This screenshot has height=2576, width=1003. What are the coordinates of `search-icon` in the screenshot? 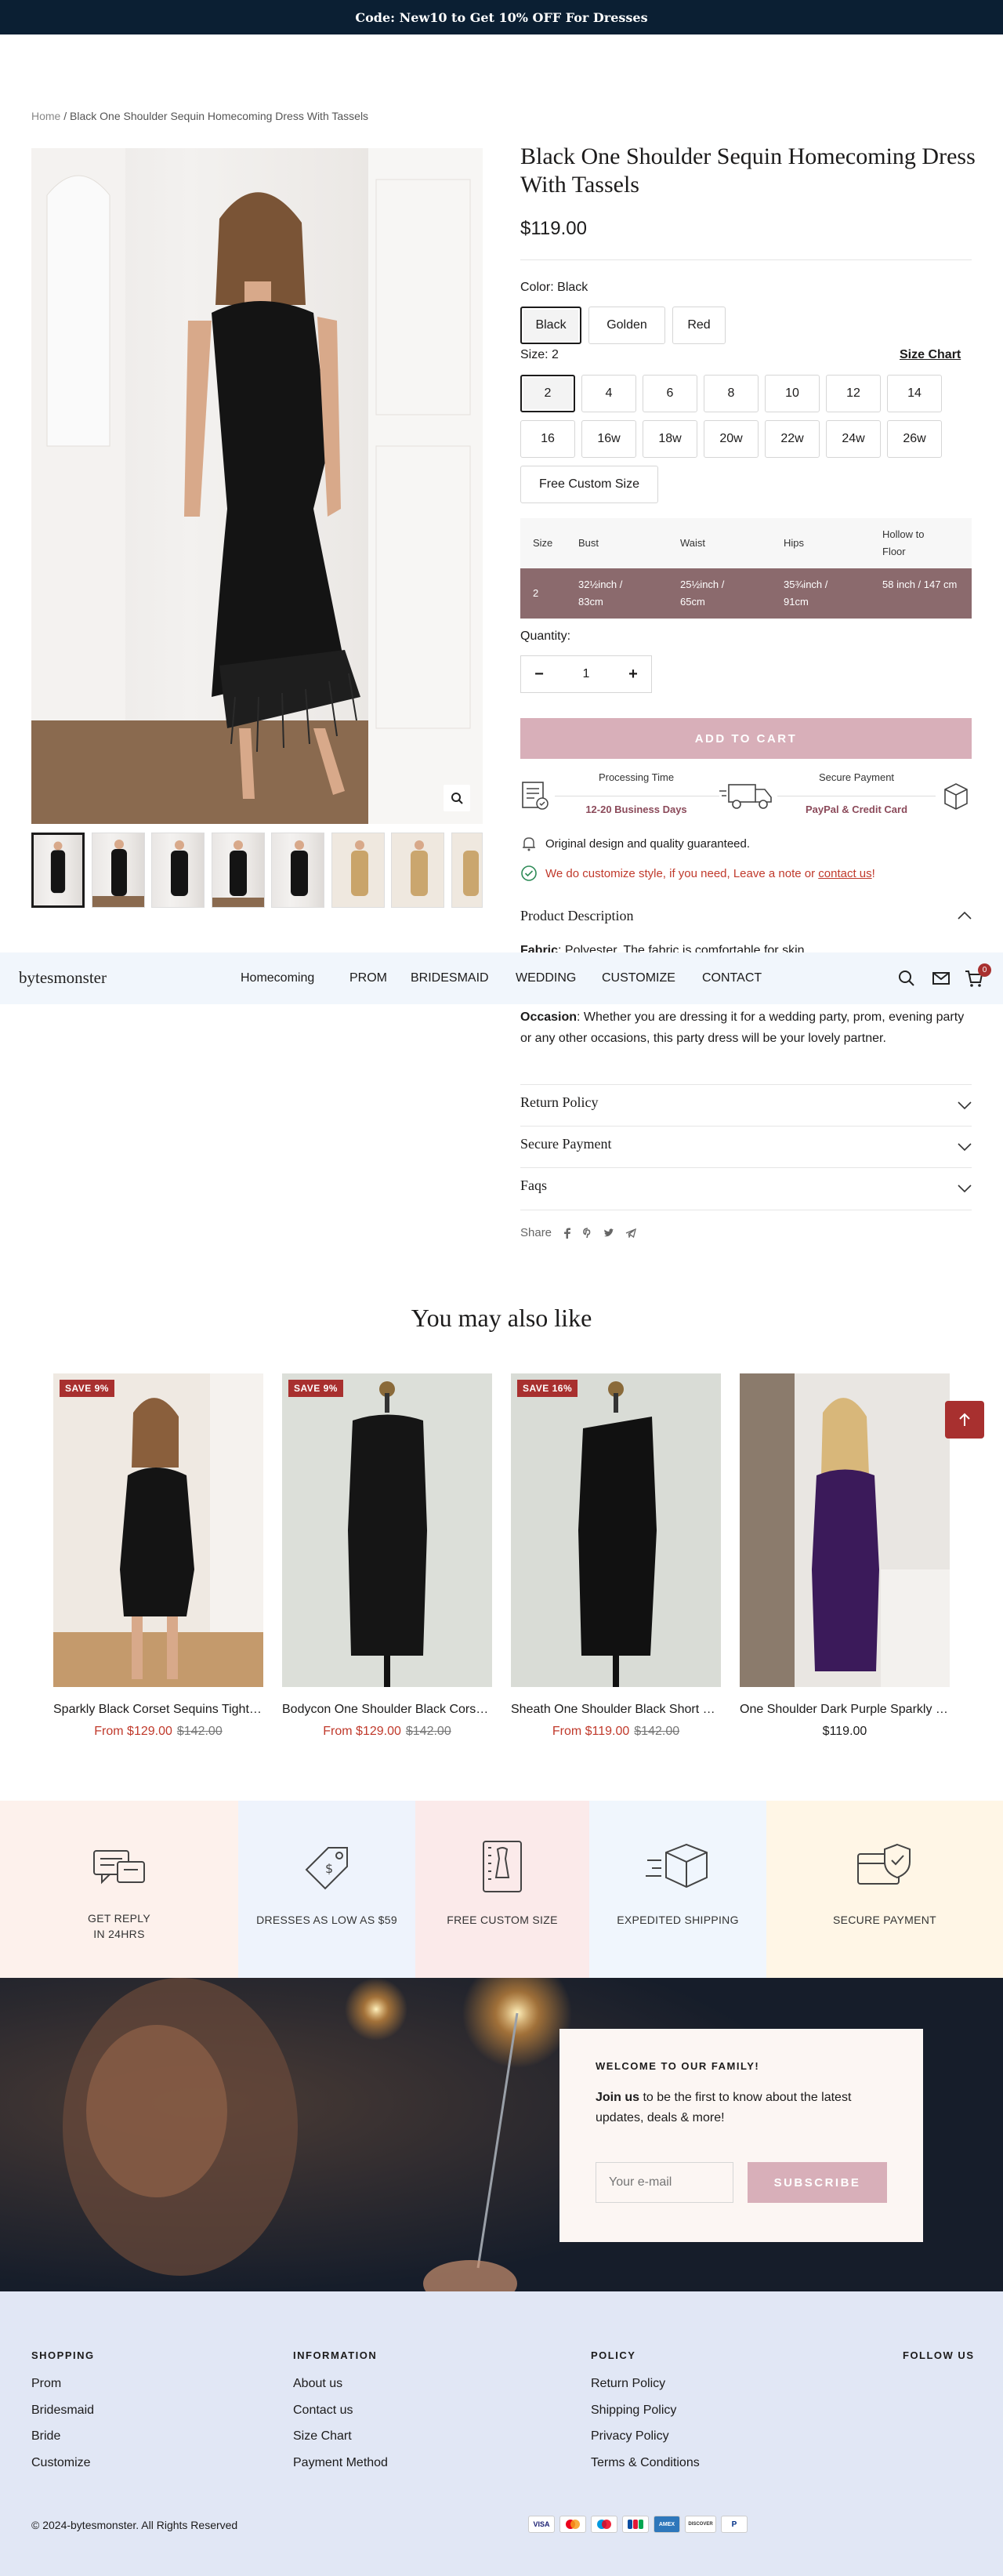 It's located at (906, 979).